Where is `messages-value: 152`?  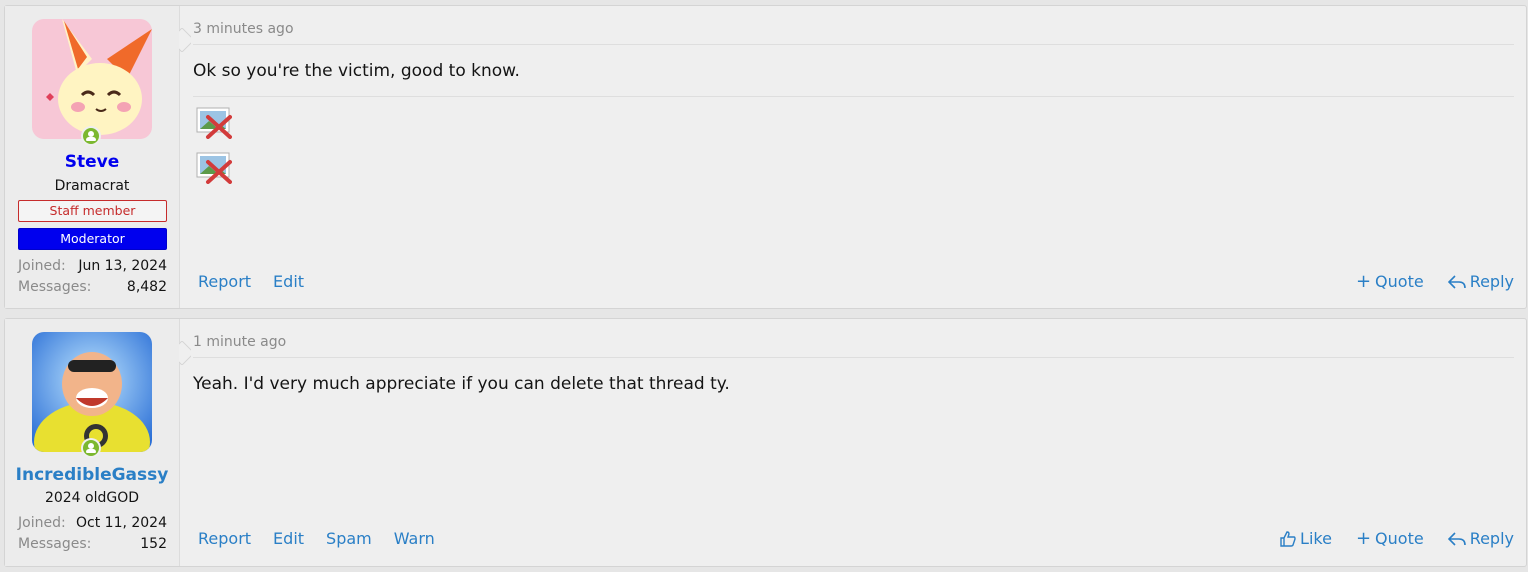 messages-value: 152 is located at coordinates (153, 544).